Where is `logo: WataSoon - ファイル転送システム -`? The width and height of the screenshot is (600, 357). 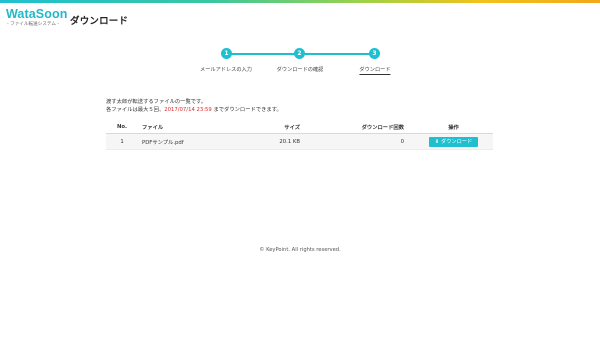 logo: WataSoon - ファイル転送システム - is located at coordinates (37, 19).